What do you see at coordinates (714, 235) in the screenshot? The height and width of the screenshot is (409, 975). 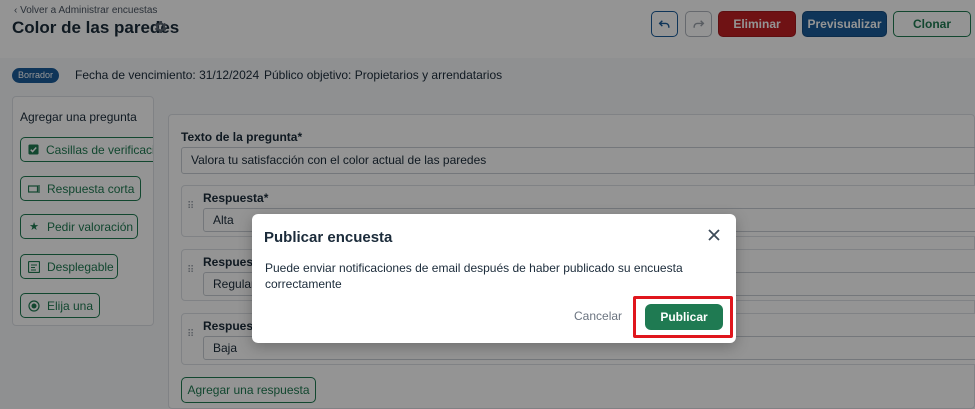 I see `close-icon` at bounding box center [714, 235].